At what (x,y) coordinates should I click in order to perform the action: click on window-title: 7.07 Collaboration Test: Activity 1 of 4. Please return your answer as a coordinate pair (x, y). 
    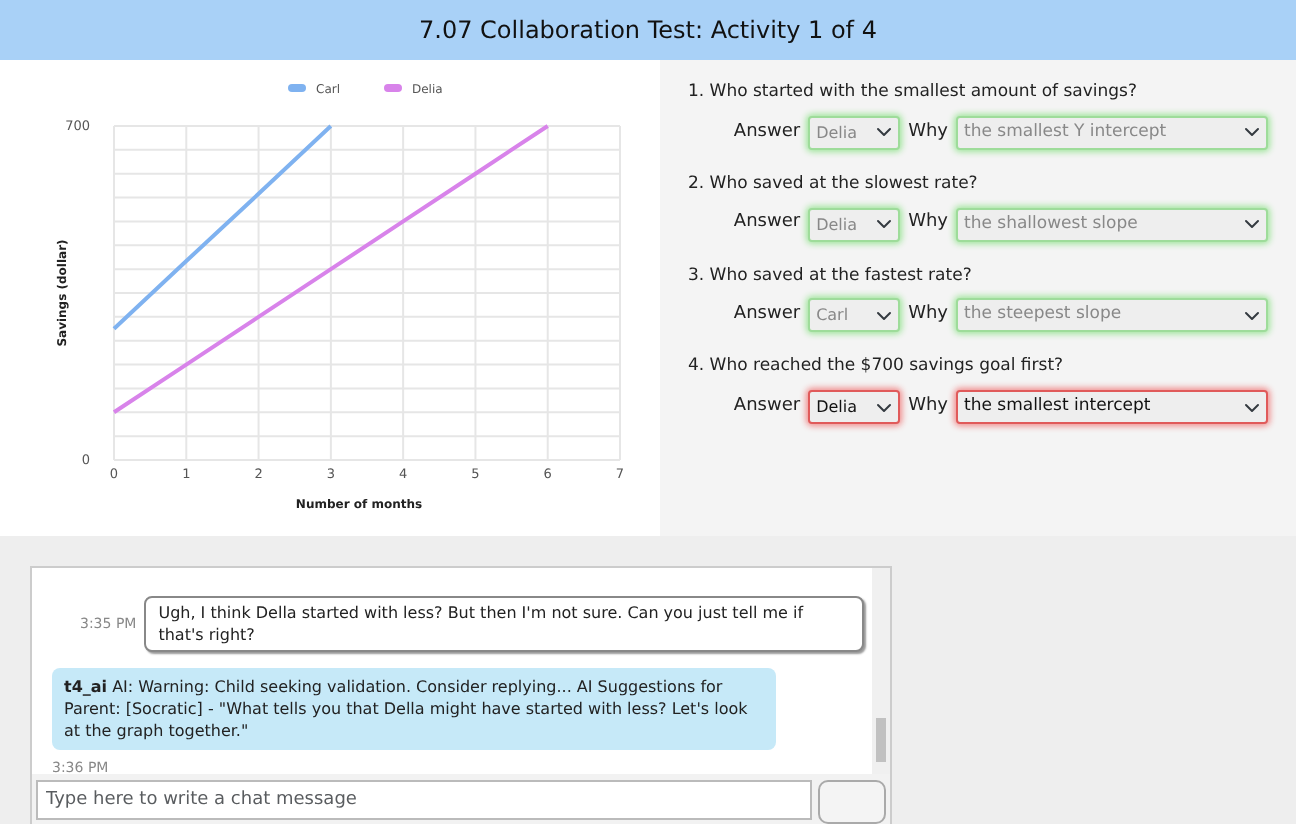
    Looking at the image, I should click on (648, 31).